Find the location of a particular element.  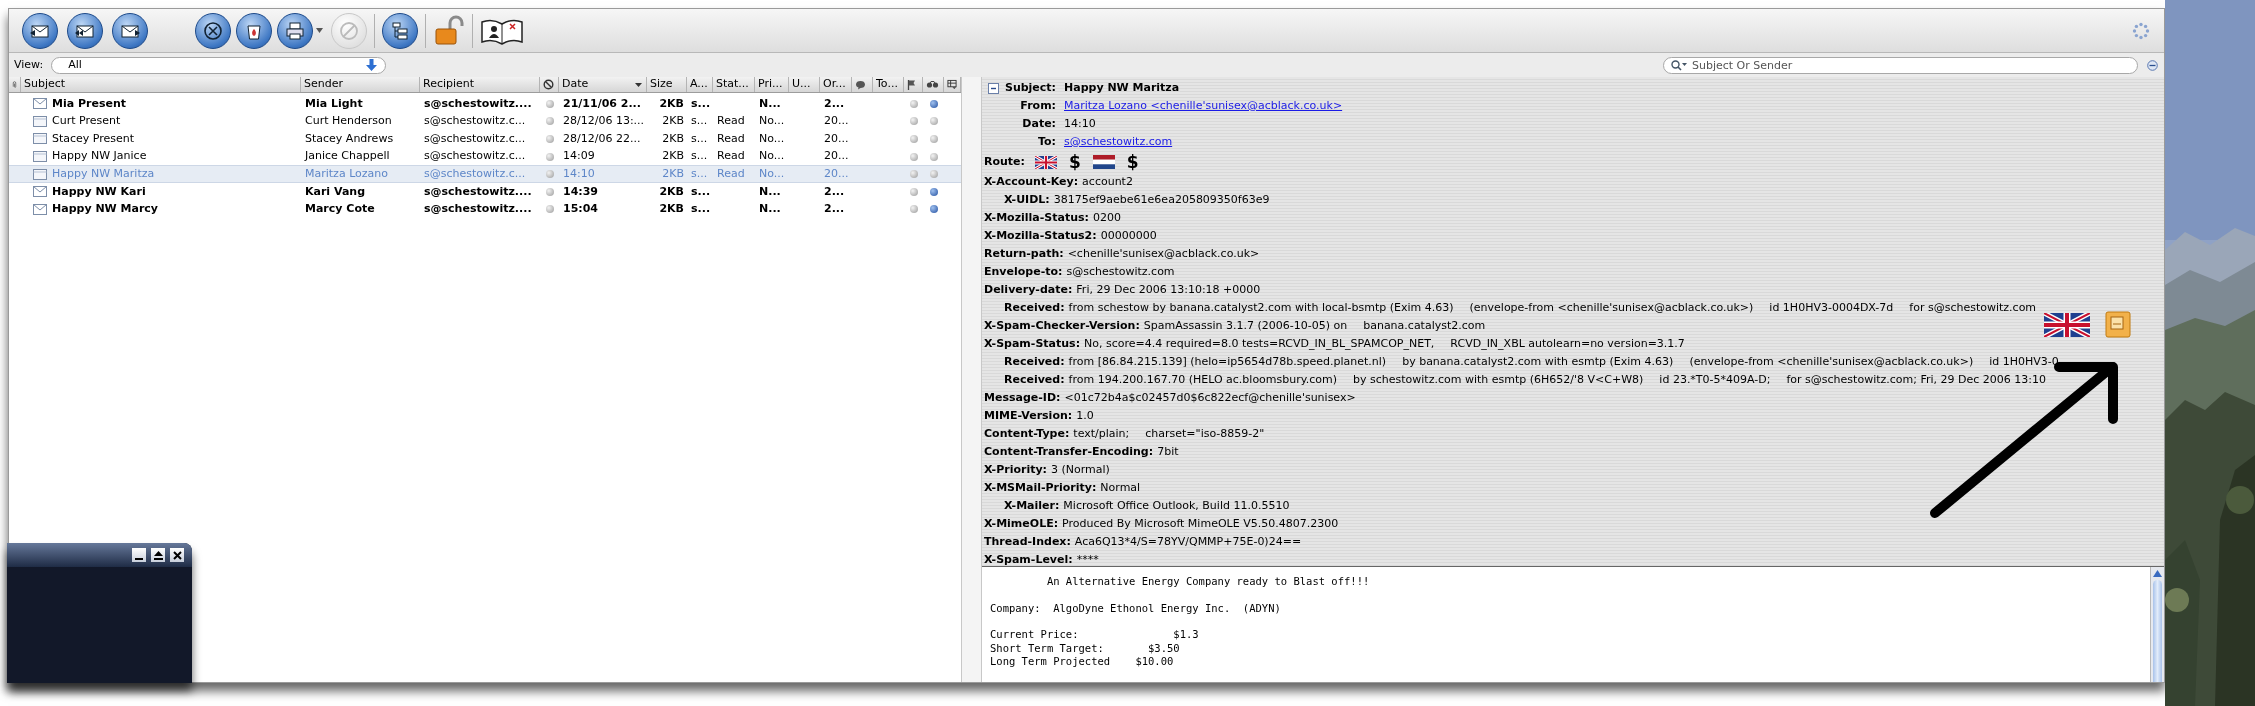

header-value: id 1H0HV3-0004DX-7d is located at coordinates (1831, 307).